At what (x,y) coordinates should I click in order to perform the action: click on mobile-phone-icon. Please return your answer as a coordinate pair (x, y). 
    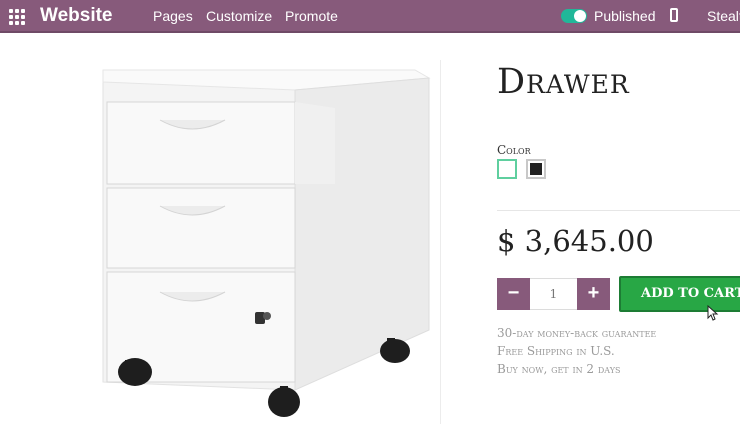
    Looking at the image, I should click on (674, 15).